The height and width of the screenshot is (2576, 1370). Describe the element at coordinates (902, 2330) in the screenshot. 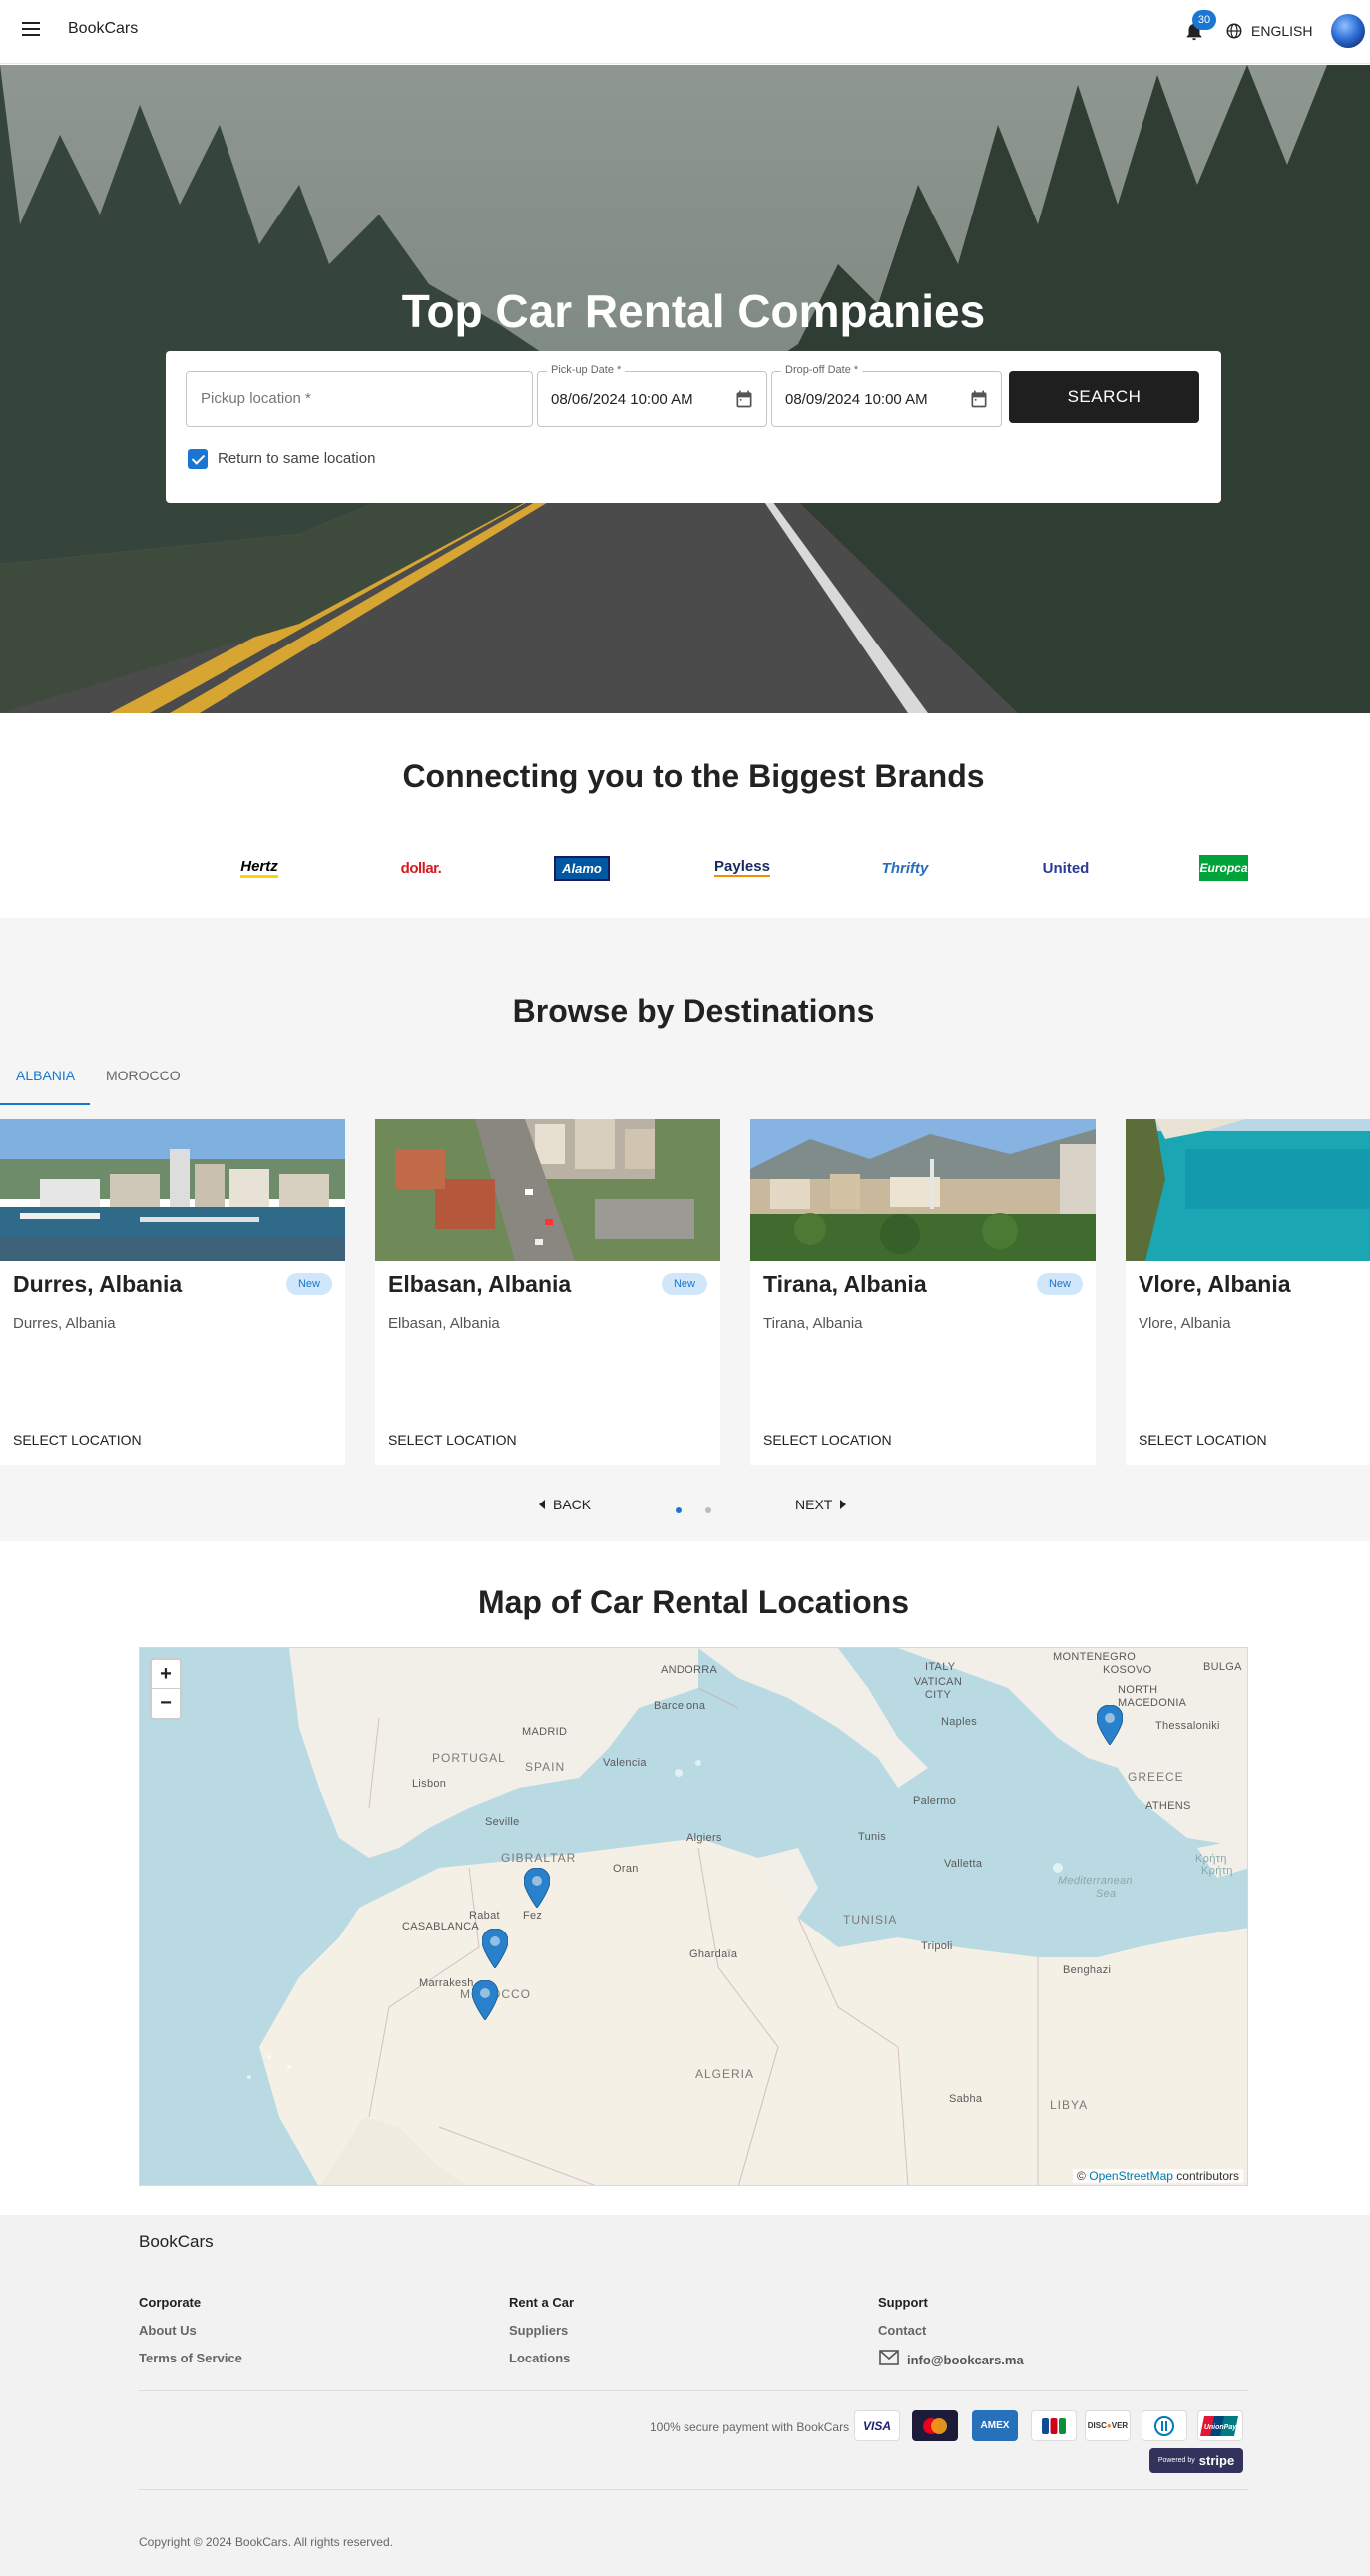

I see `footer-link-contact: Contact` at that location.